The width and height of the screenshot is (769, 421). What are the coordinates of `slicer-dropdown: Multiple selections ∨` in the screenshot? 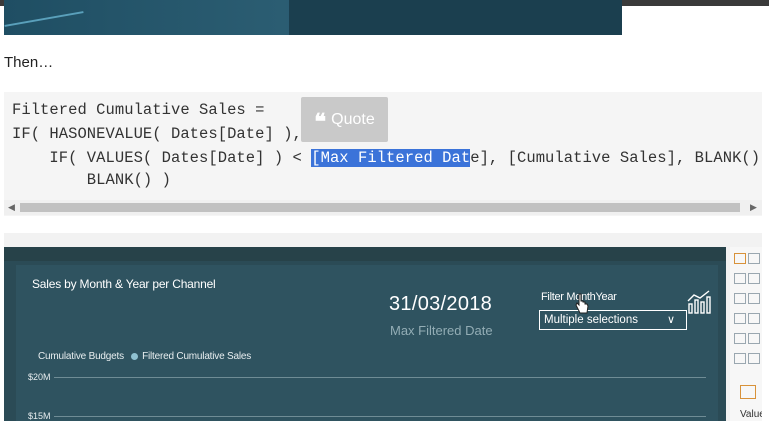 It's located at (613, 320).